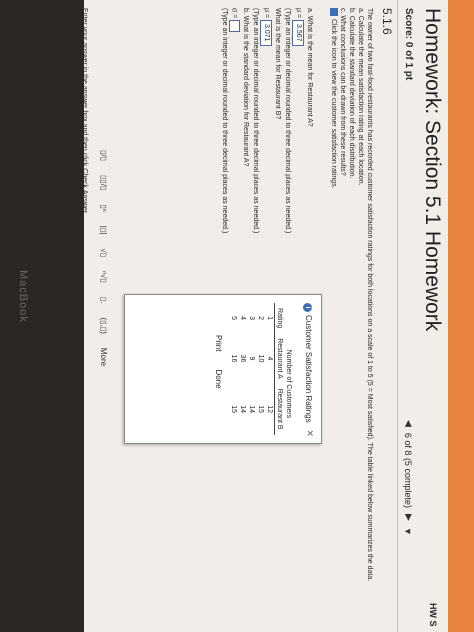 The width and height of the screenshot is (474, 632). Describe the element at coordinates (233, 369) in the screenshot. I see `table-row: 5 16 15` at that location.